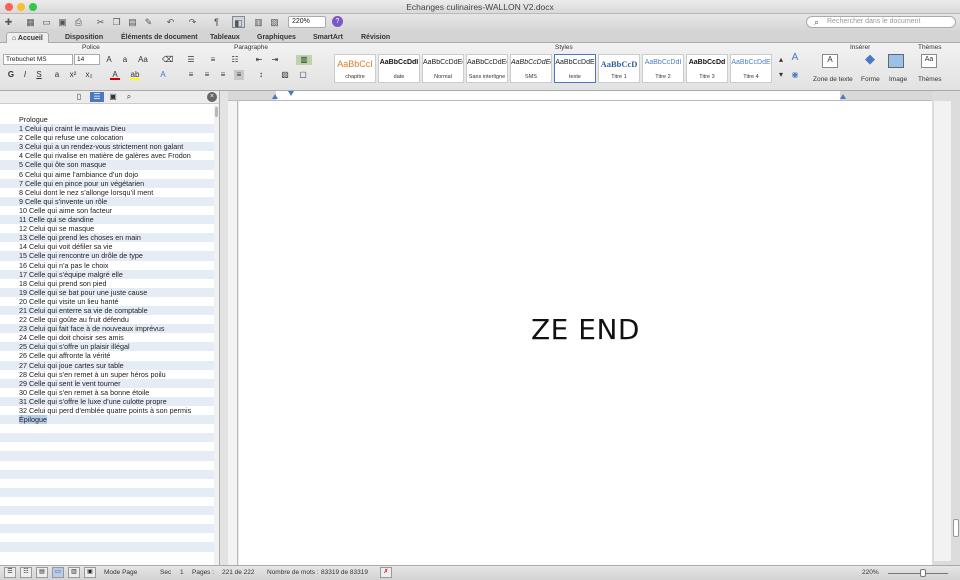 The image size is (960, 580). Describe the element at coordinates (276, 37) in the screenshot. I see `tab-graphiques: Graphiques` at that location.